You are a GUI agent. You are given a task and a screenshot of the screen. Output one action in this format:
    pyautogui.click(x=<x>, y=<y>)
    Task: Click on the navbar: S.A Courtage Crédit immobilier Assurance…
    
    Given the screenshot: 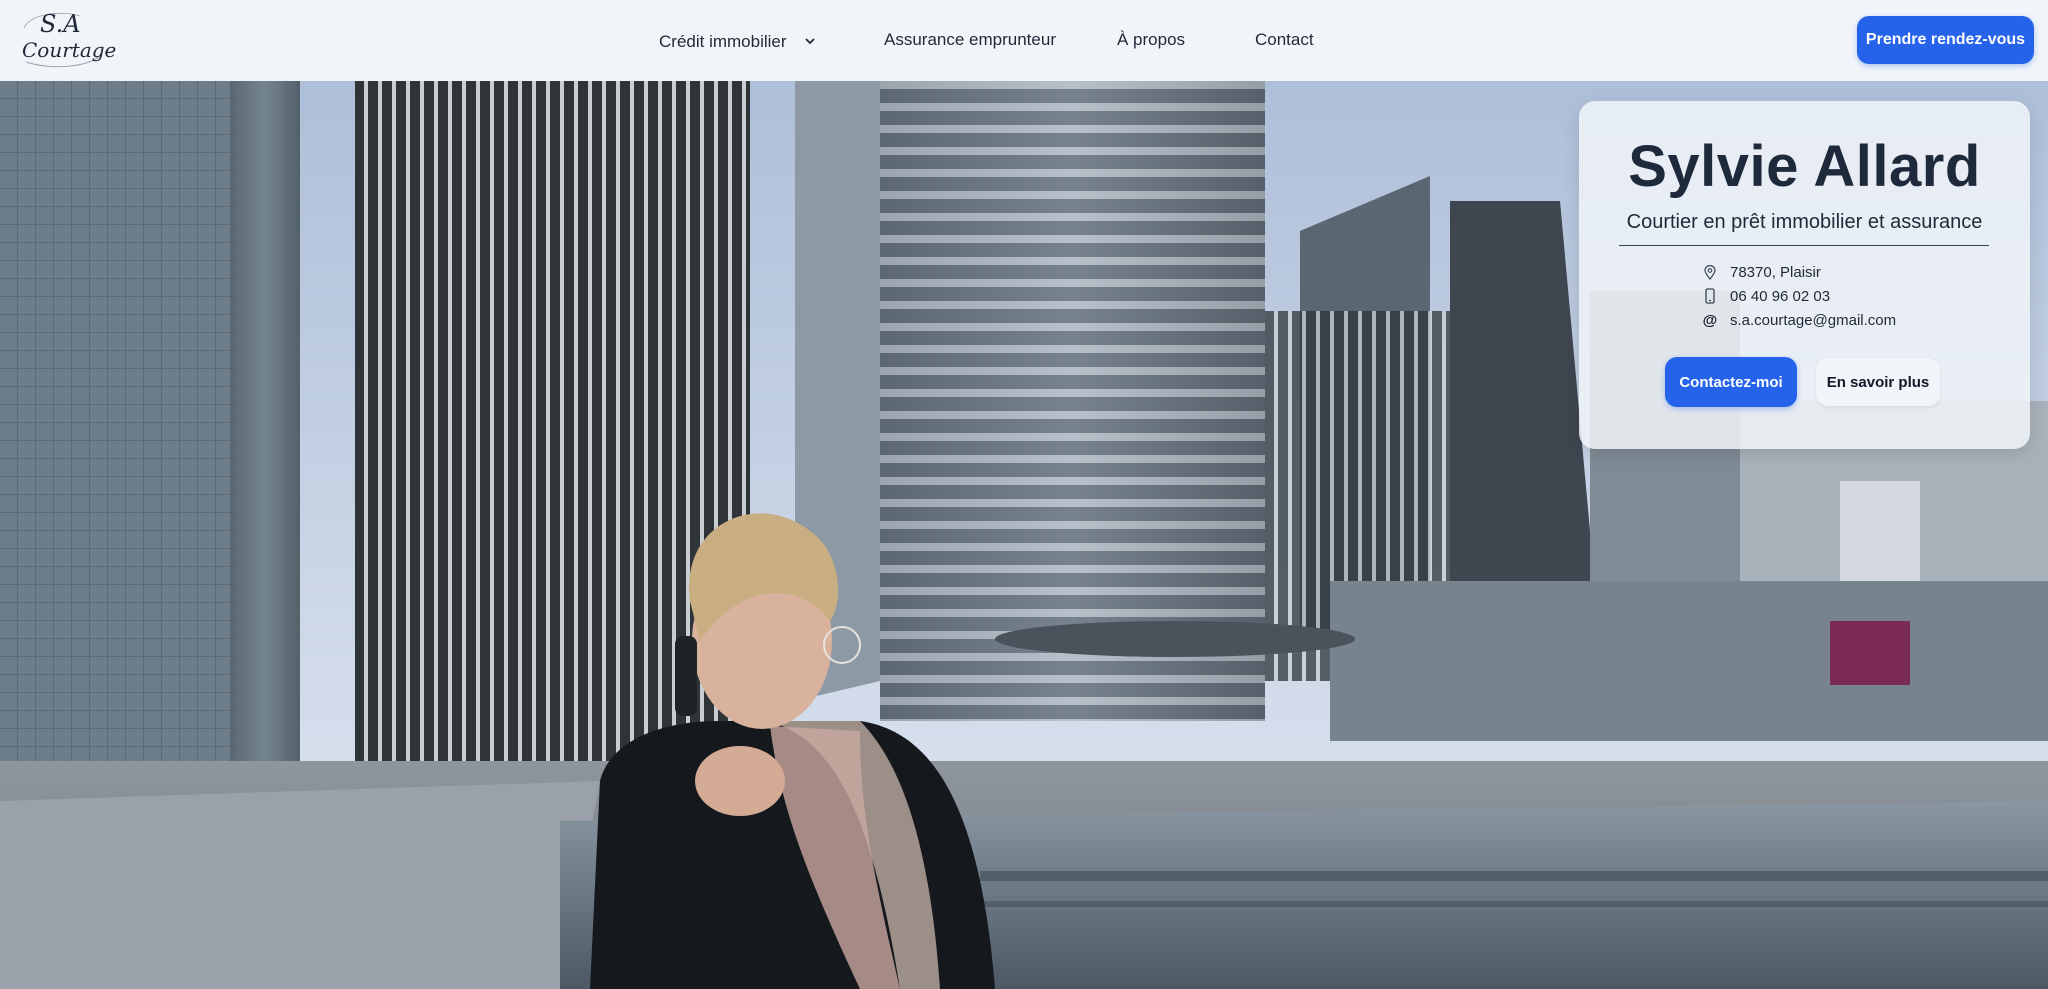 What is the action you would take?
    pyautogui.click(x=1024, y=40)
    